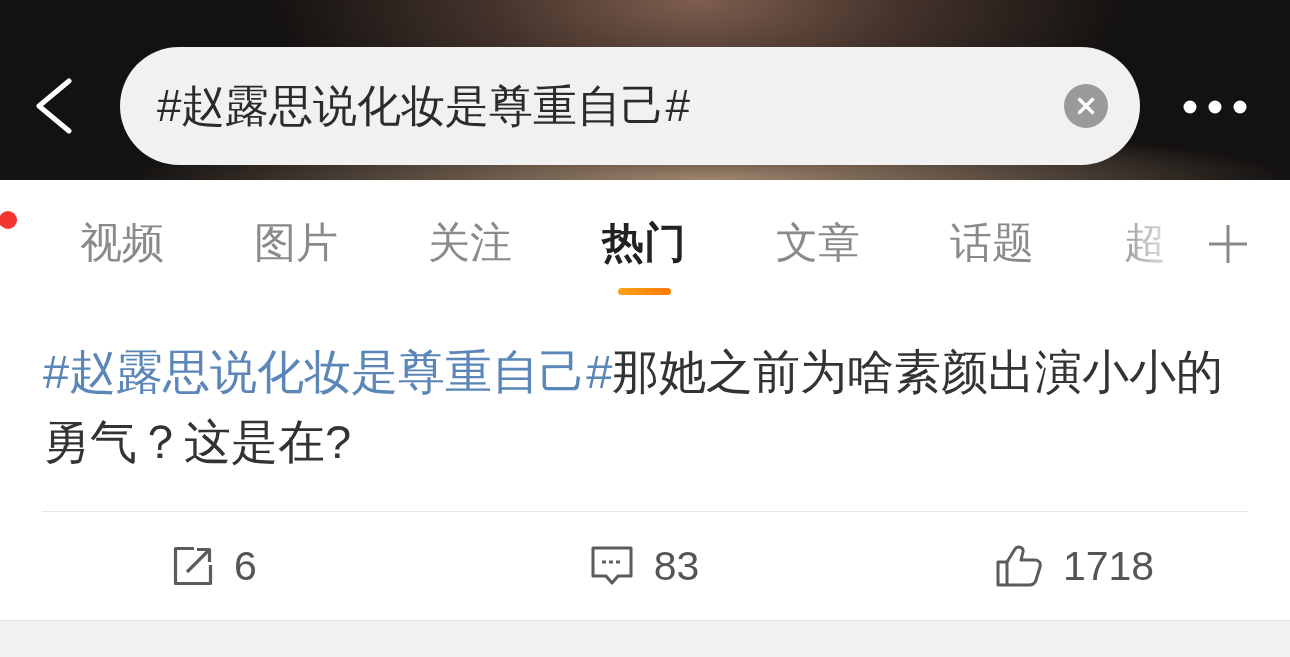 Image resolution: width=1290 pixels, height=657 pixels. What do you see at coordinates (1018, 566) in the screenshot?
I see `thumbs-up-icon` at bounding box center [1018, 566].